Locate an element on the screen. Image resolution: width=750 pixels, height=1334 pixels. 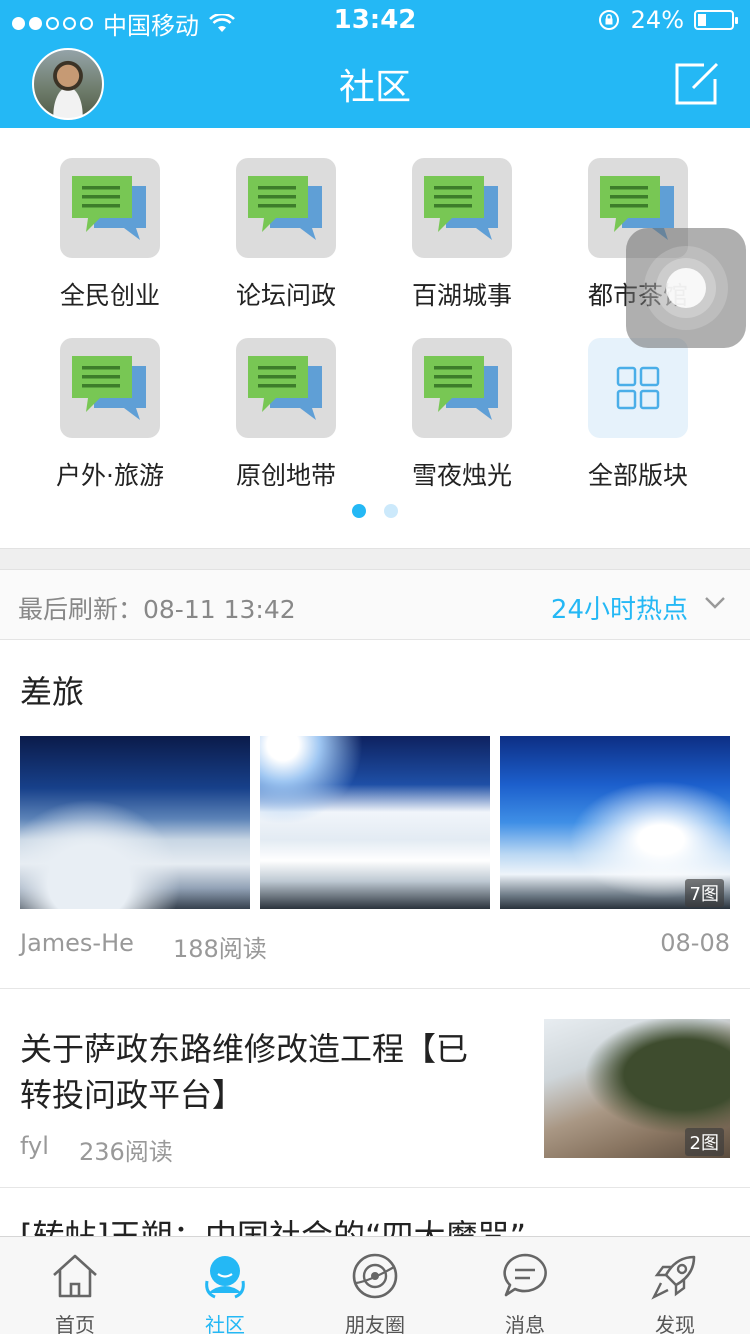
battery-percent: 24% is located at coordinates (657, 20).